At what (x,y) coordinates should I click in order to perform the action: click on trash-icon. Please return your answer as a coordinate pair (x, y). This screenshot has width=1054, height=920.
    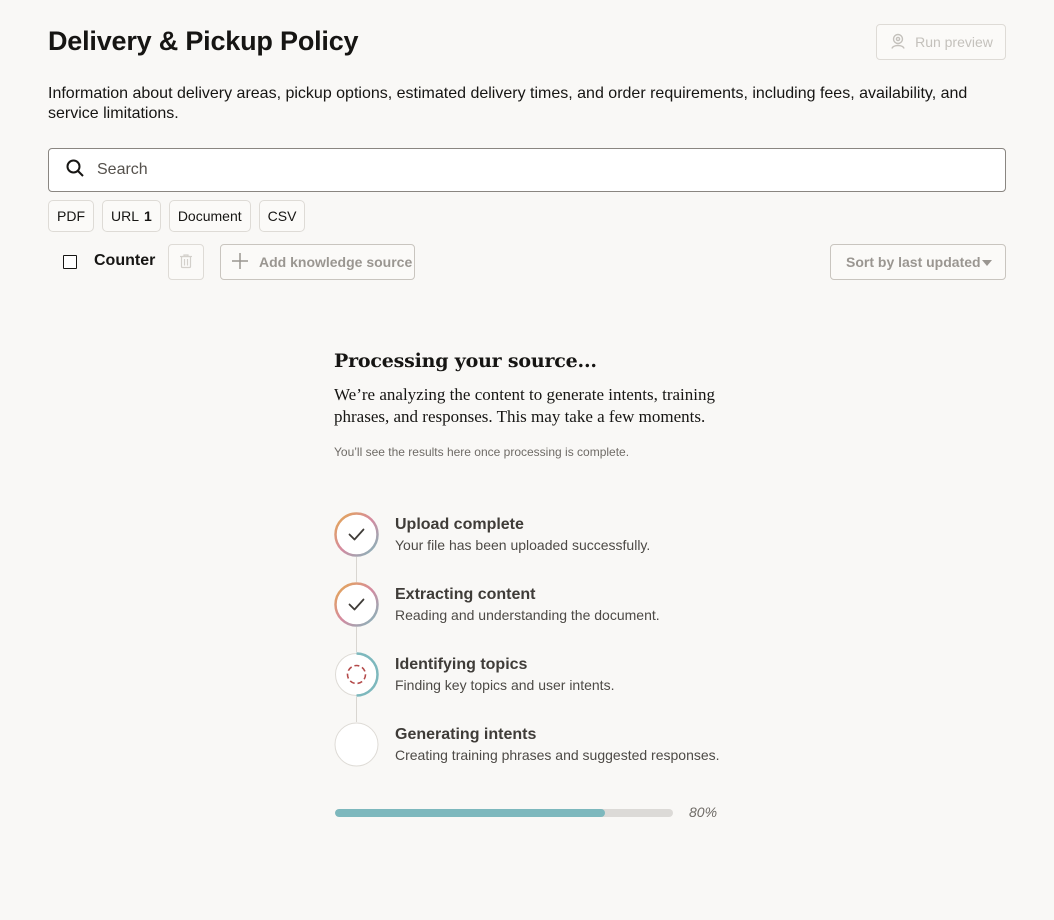
    Looking at the image, I should click on (186, 262).